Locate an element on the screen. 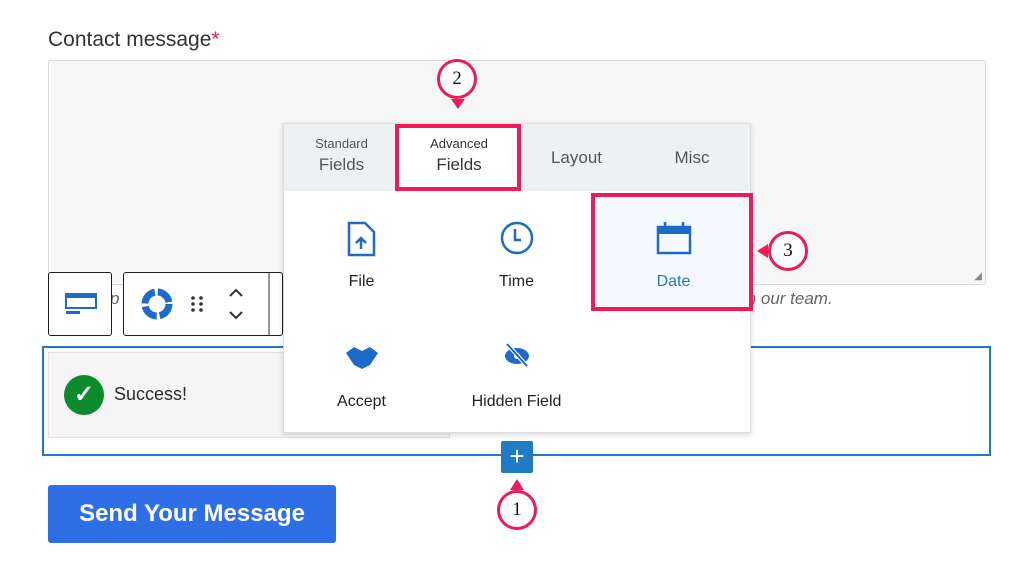 The height and width of the screenshot is (581, 1024). field-label: Contact message* is located at coordinates (134, 40).